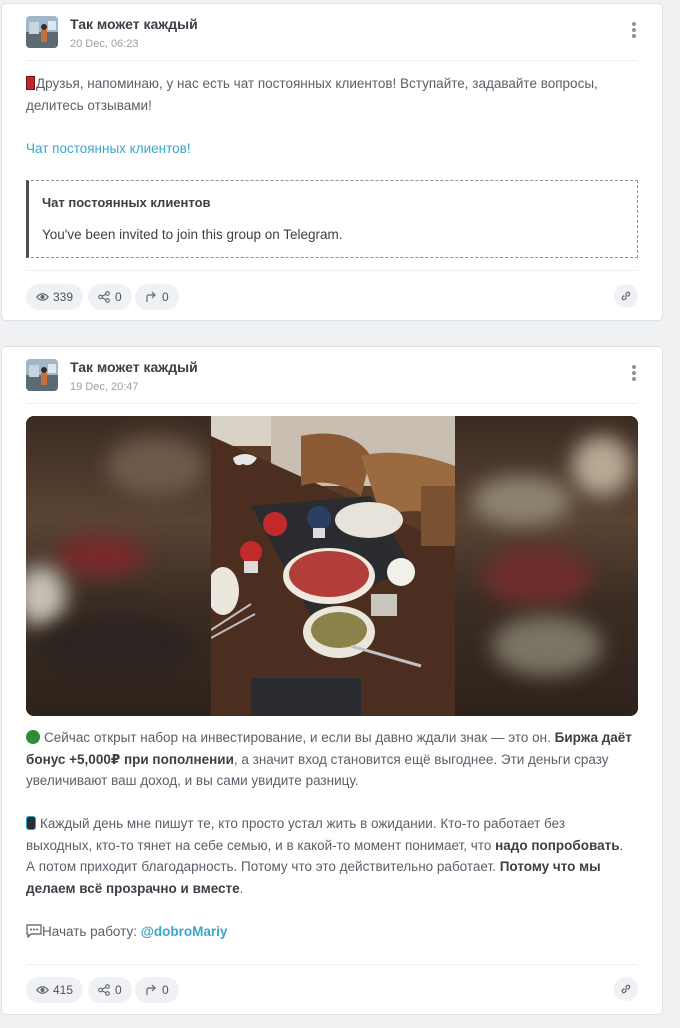 This screenshot has width=680, height=1028. I want to click on chat-link: Чат постоянных клиентов!, so click(108, 148).